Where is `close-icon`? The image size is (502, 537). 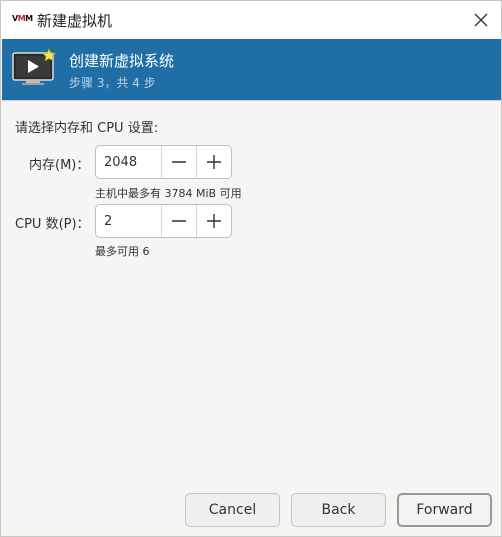 close-icon is located at coordinates (481, 20).